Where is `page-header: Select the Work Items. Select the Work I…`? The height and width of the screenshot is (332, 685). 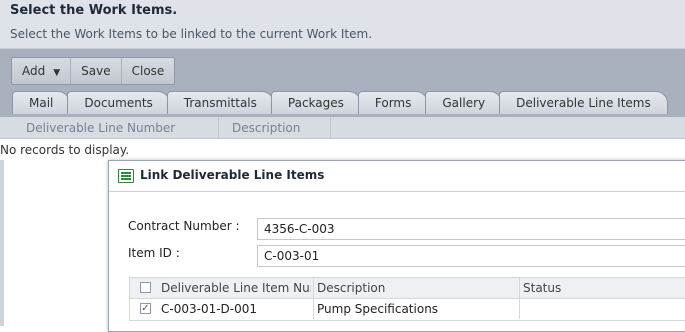
page-header: Select the Work Items. Select the Work I… is located at coordinates (342, 24).